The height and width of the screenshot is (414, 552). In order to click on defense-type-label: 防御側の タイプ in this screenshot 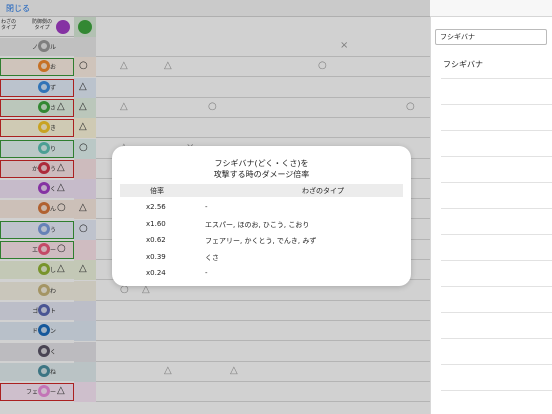, I will do `click(41, 25)`.